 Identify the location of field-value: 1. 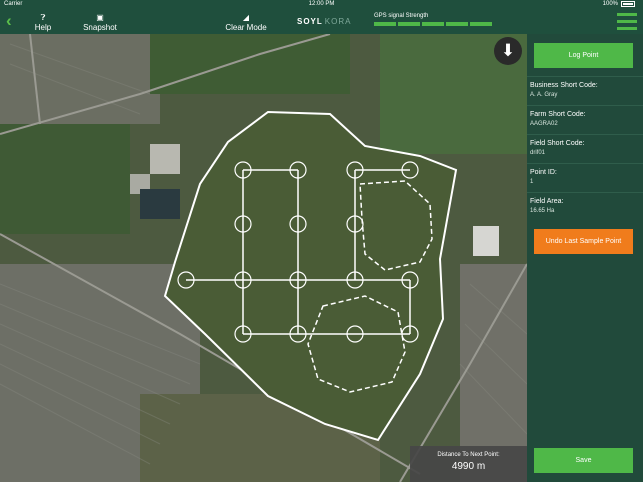
(532, 182).